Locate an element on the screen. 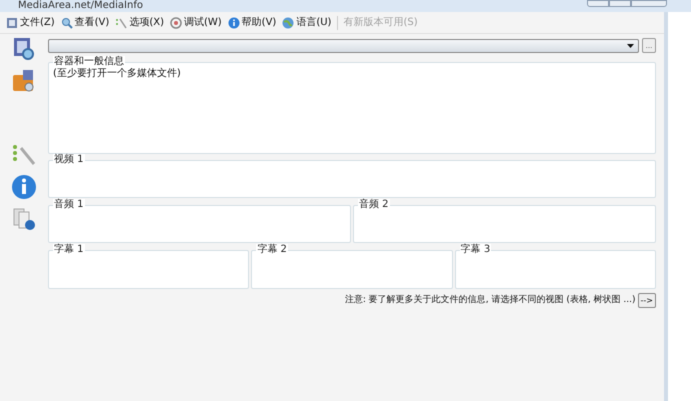  caret-icon is located at coordinates (630, 46).